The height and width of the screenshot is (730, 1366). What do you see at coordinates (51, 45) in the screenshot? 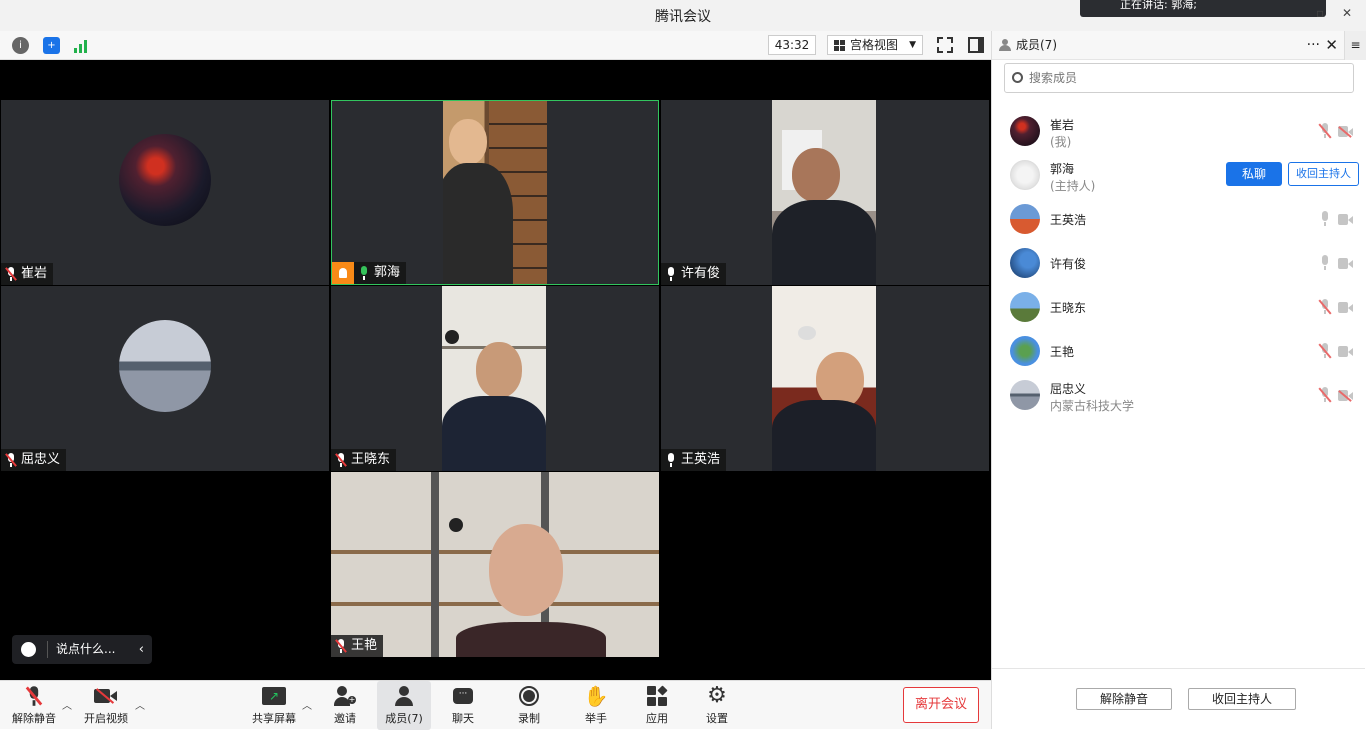
I see `security-shield-icon: +` at bounding box center [51, 45].